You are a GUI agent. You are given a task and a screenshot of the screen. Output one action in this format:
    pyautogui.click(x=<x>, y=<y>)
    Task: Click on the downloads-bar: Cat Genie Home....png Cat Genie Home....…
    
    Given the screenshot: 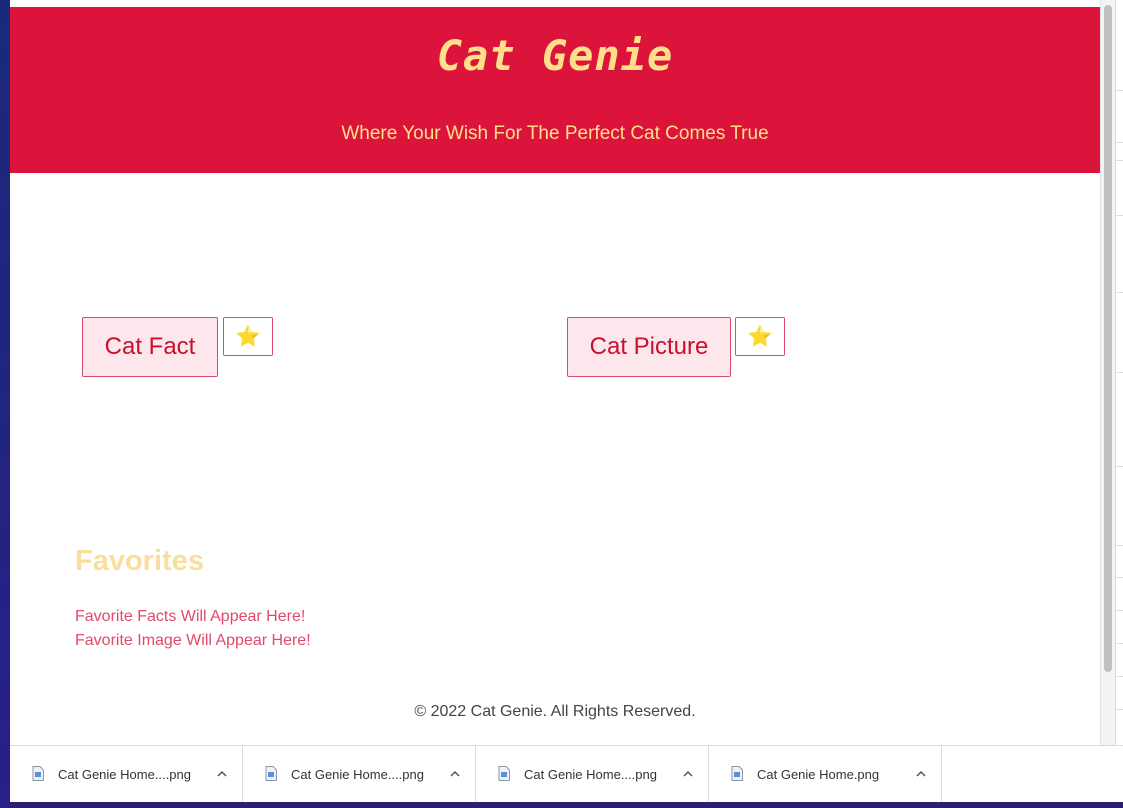 What is the action you would take?
    pyautogui.click(x=566, y=774)
    